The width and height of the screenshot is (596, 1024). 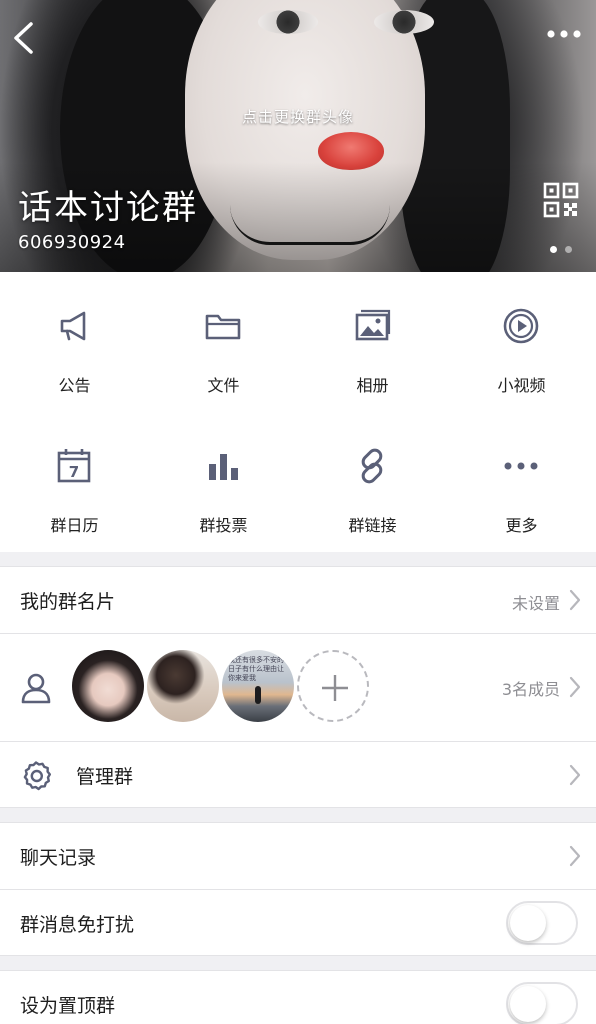 I want to click on feature-label: 群投票, so click(x=223, y=525).